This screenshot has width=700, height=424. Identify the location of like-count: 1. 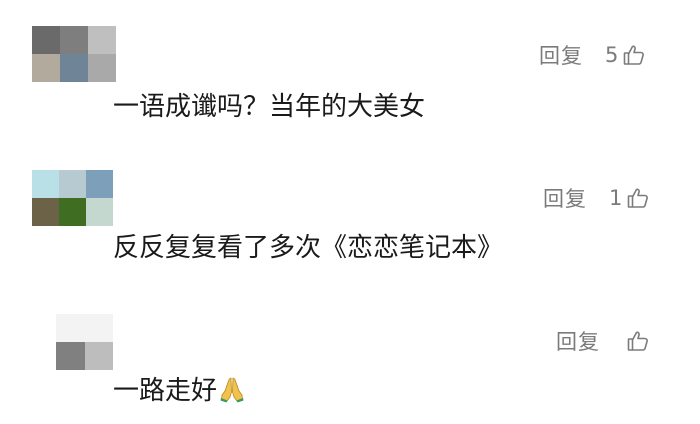
(616, 198).